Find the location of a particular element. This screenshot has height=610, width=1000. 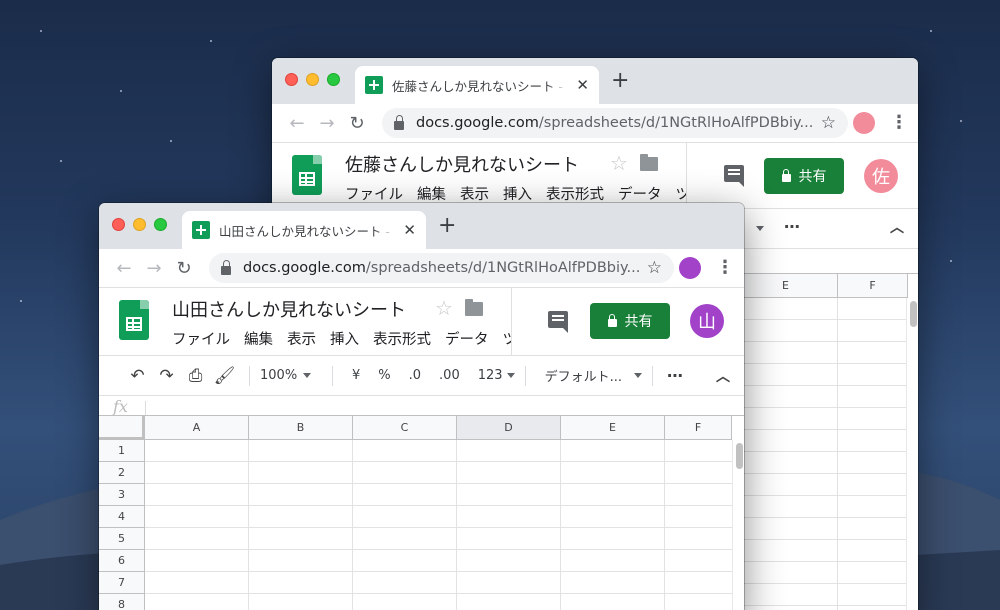

row-header: 3 is located at coordinates (122, 495).